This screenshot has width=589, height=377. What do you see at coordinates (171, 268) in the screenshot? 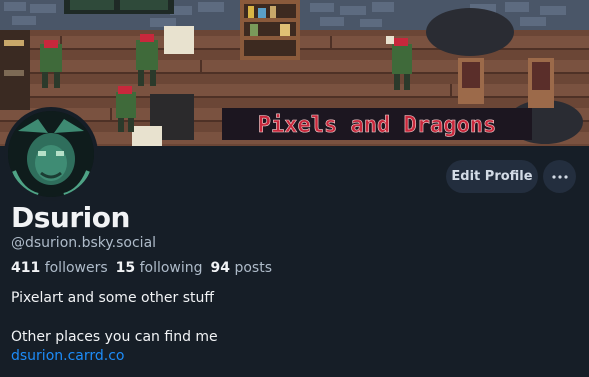
I see `following-label: following` at bounding box center [171, 268].